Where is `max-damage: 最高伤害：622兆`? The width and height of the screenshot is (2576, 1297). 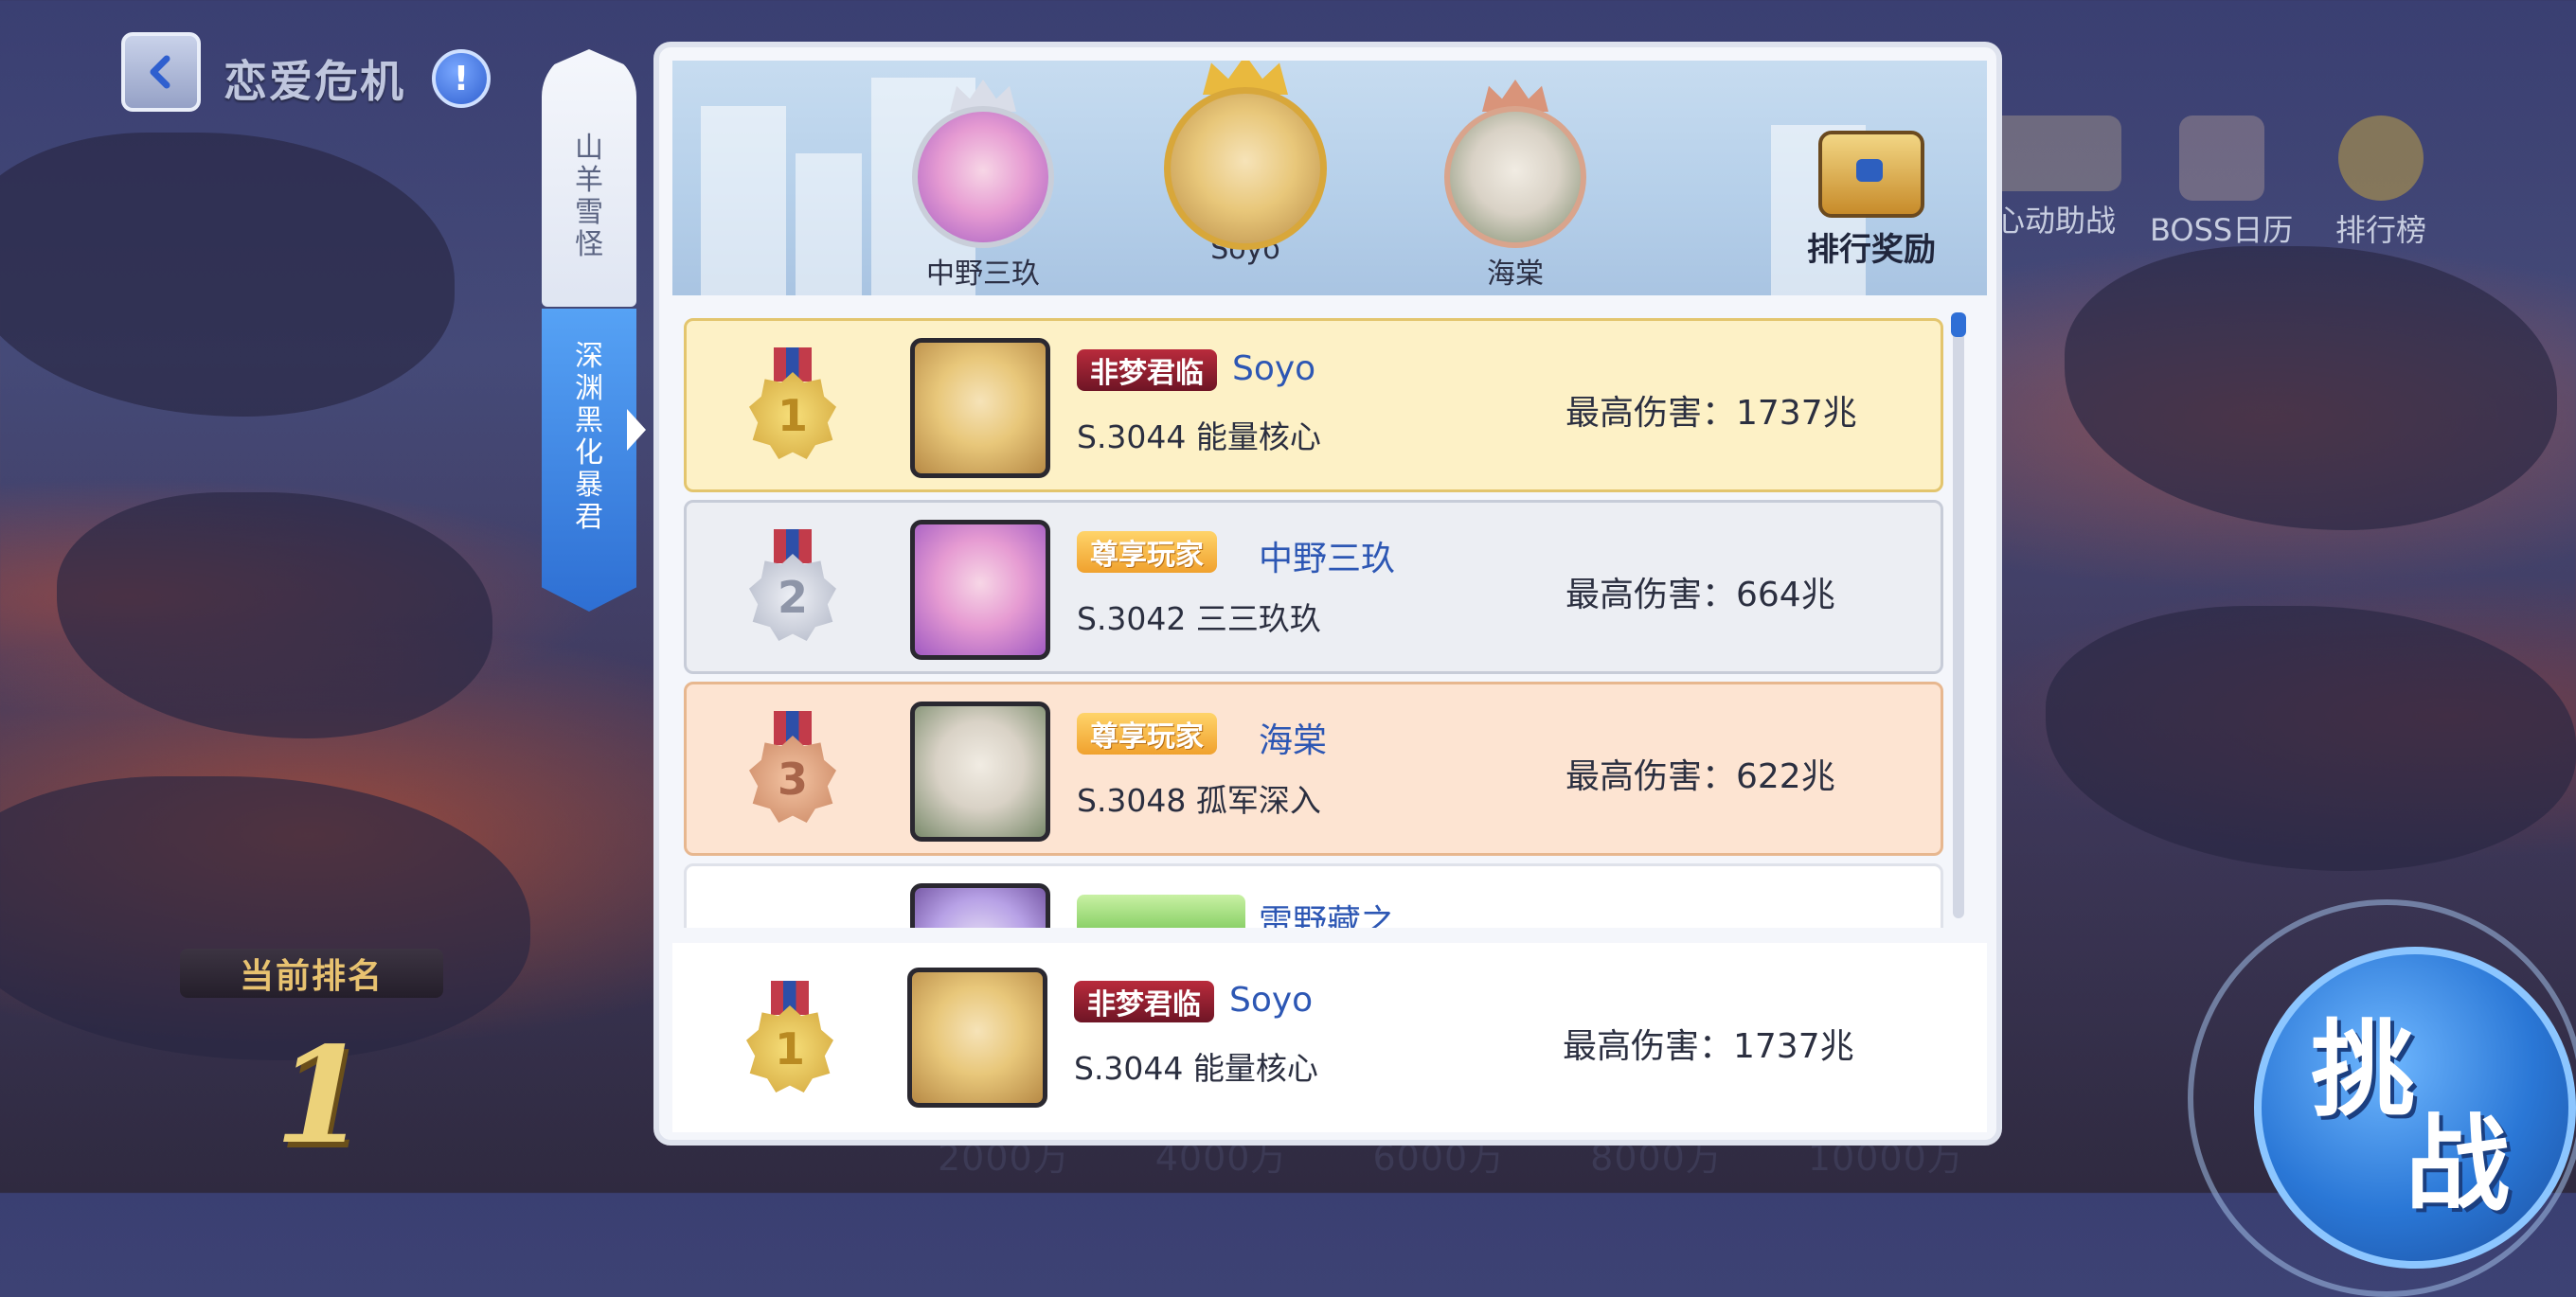 max-damage: 最高伤害：622兆 is located at coordinates (1700, 776).